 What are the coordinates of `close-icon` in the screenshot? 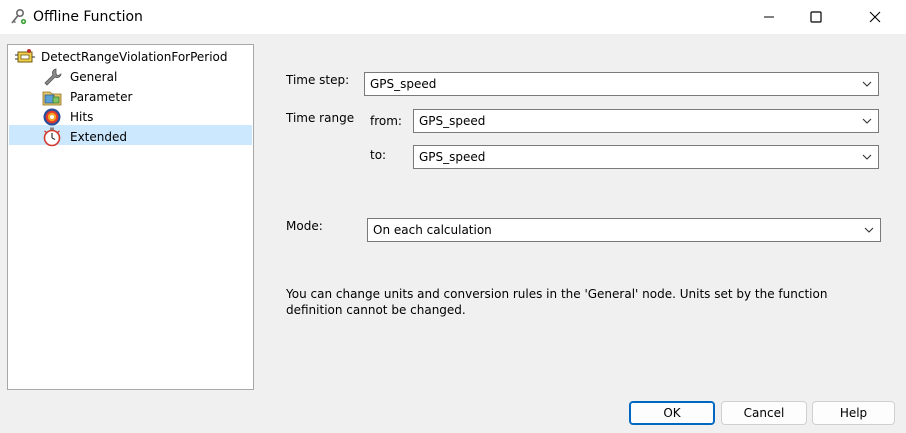 It's located at (875, 17).